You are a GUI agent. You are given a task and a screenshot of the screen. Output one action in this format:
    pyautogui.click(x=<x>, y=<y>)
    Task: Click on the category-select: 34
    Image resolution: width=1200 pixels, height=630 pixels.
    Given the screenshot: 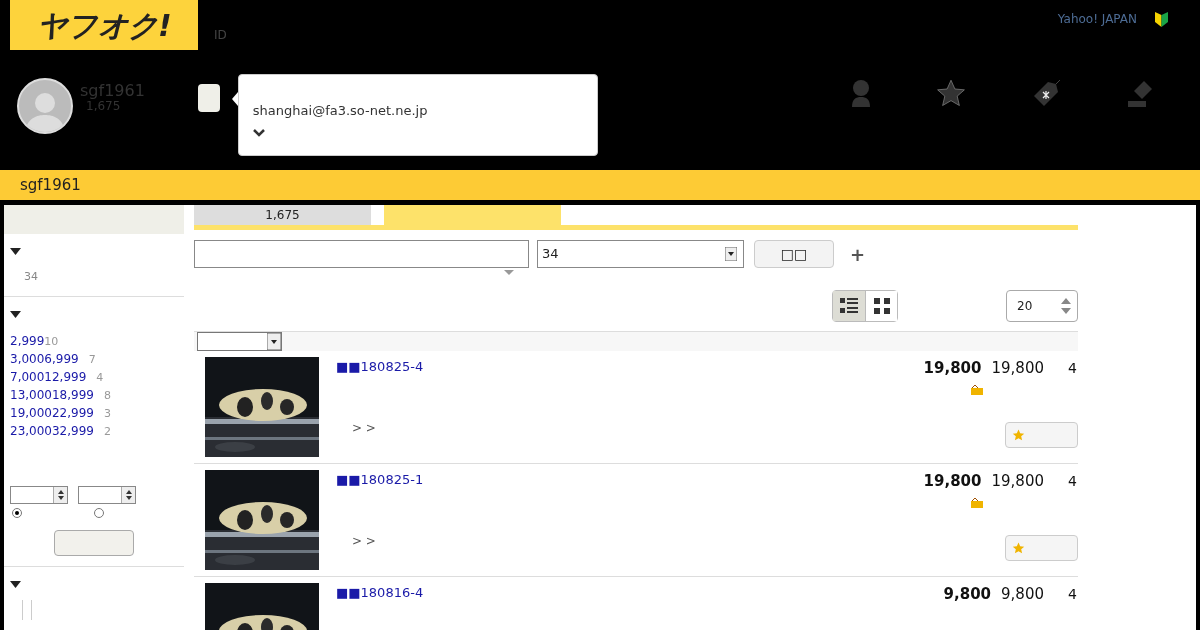 What is the action you would take?
    pyautogui.click(x=640, y=254)
    